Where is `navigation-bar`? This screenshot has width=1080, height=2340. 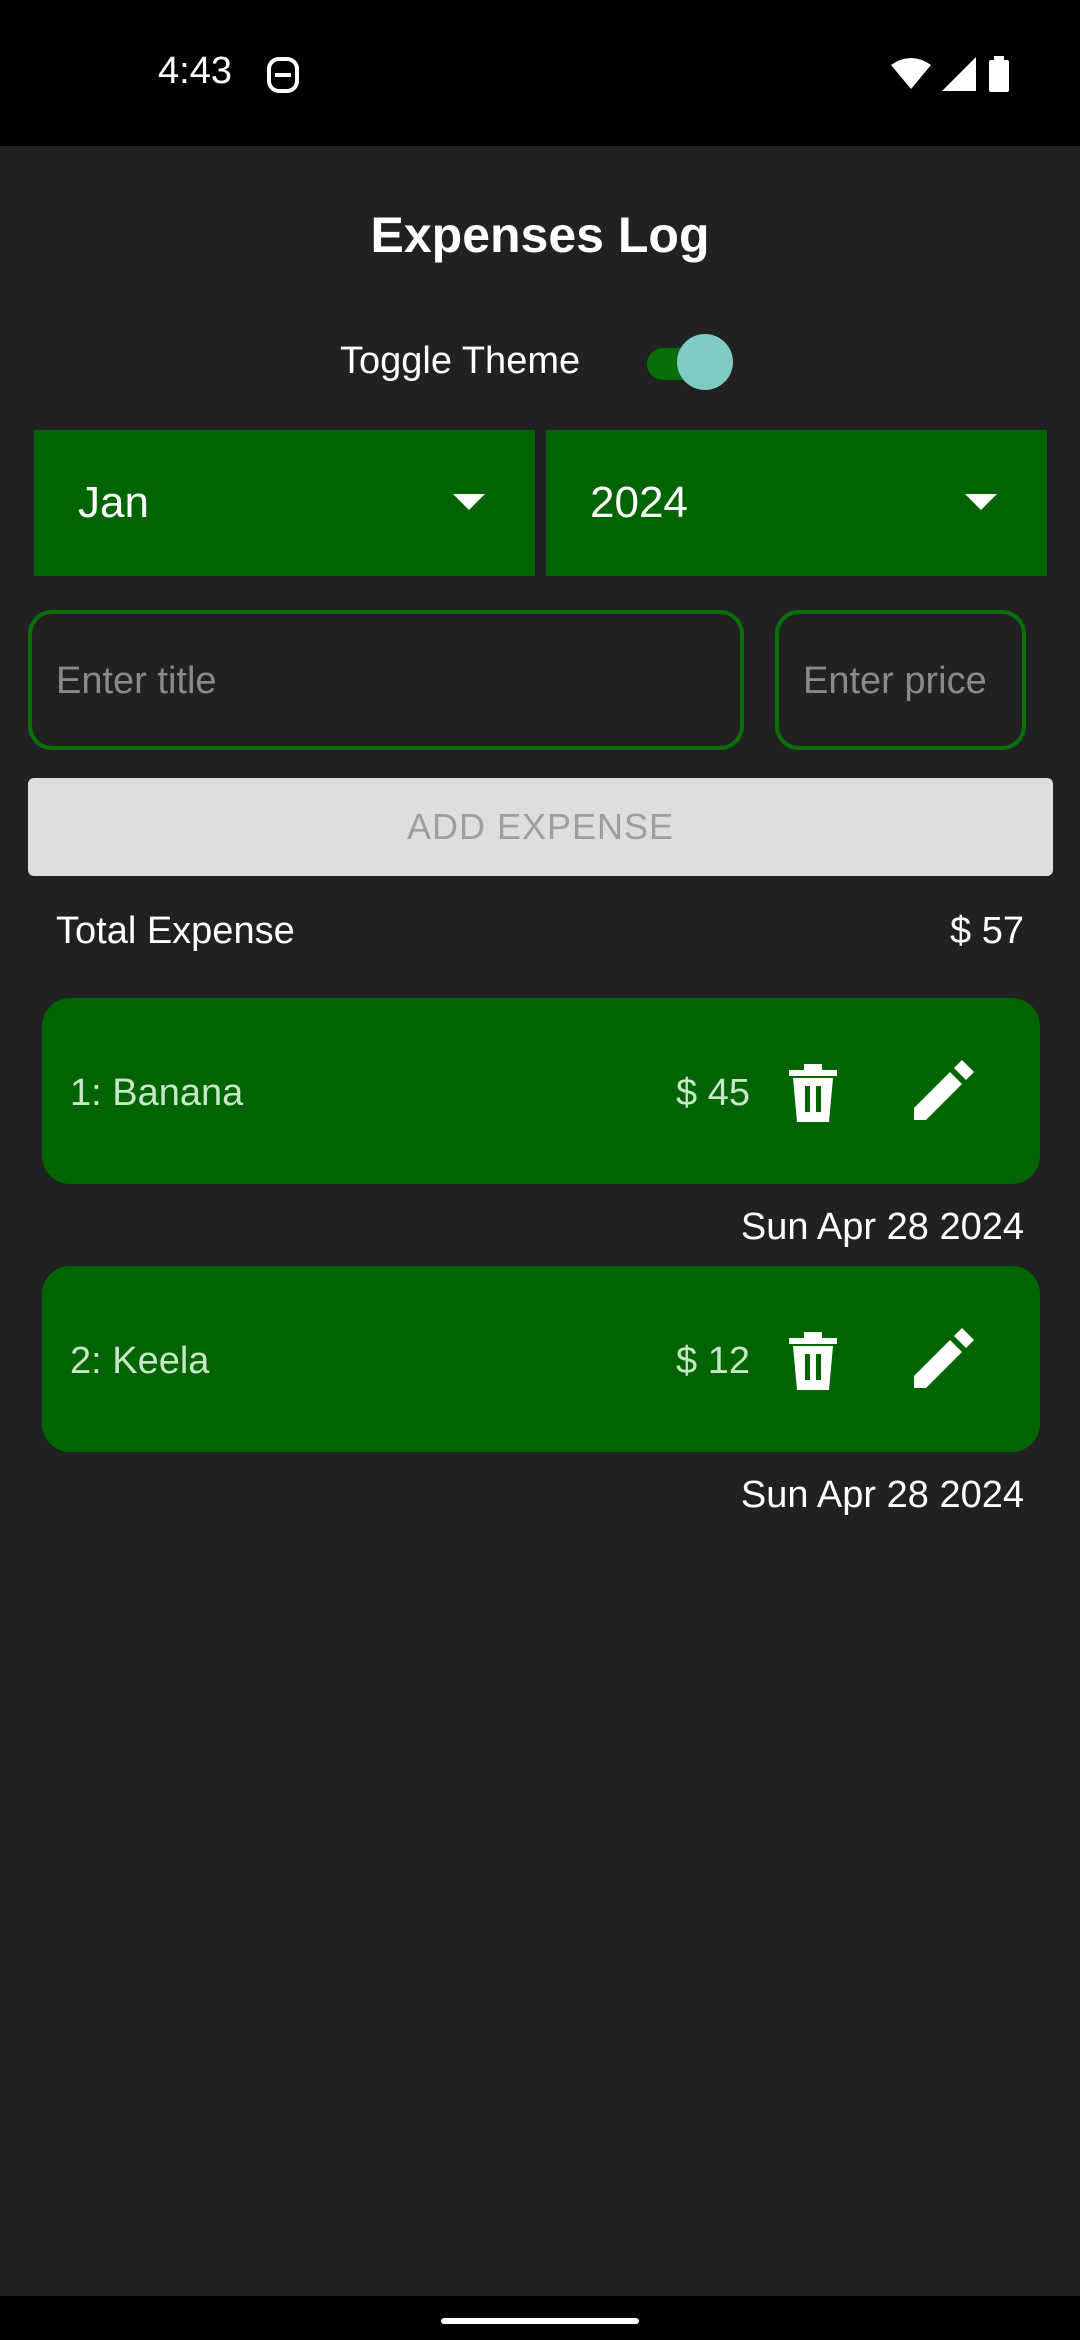 navigation-bar is located at coordinates (540, 2318).